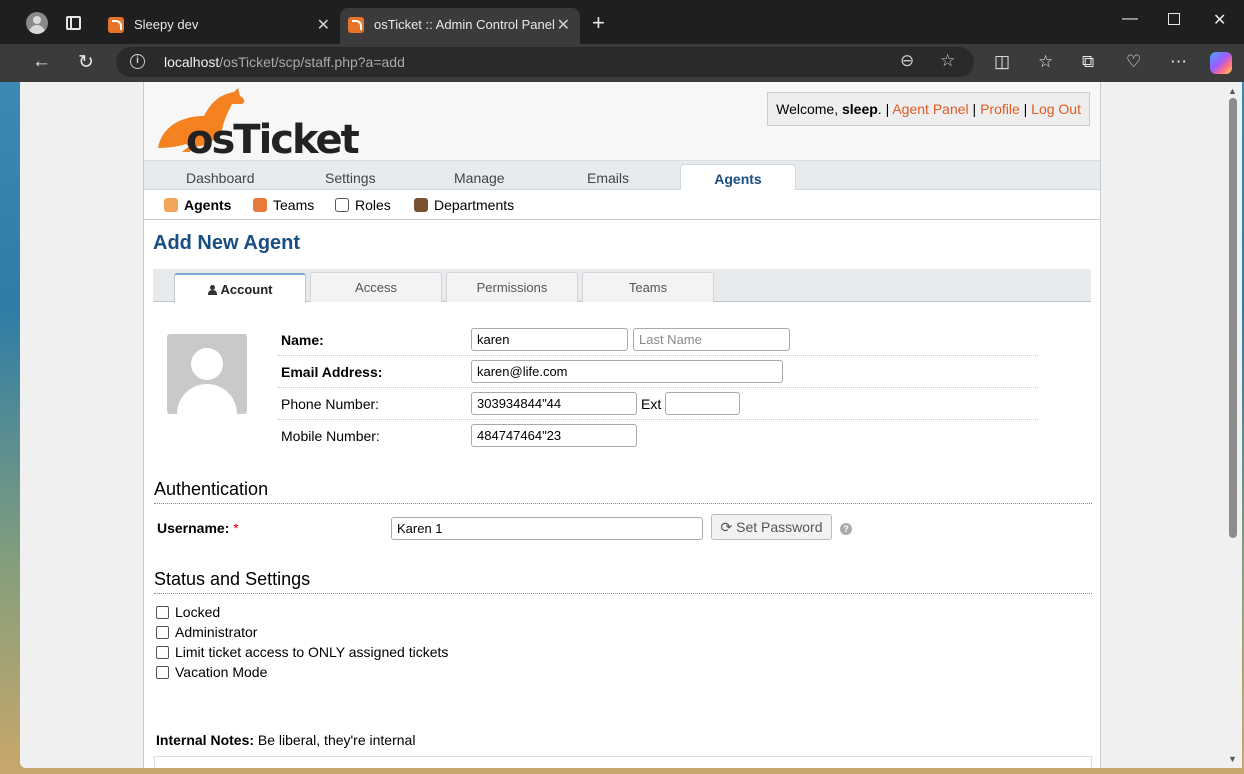  What do you see at coordinates (549, 339) in the screenshot?
I see `first-name-input: karen` at bounding box center [549, 339].